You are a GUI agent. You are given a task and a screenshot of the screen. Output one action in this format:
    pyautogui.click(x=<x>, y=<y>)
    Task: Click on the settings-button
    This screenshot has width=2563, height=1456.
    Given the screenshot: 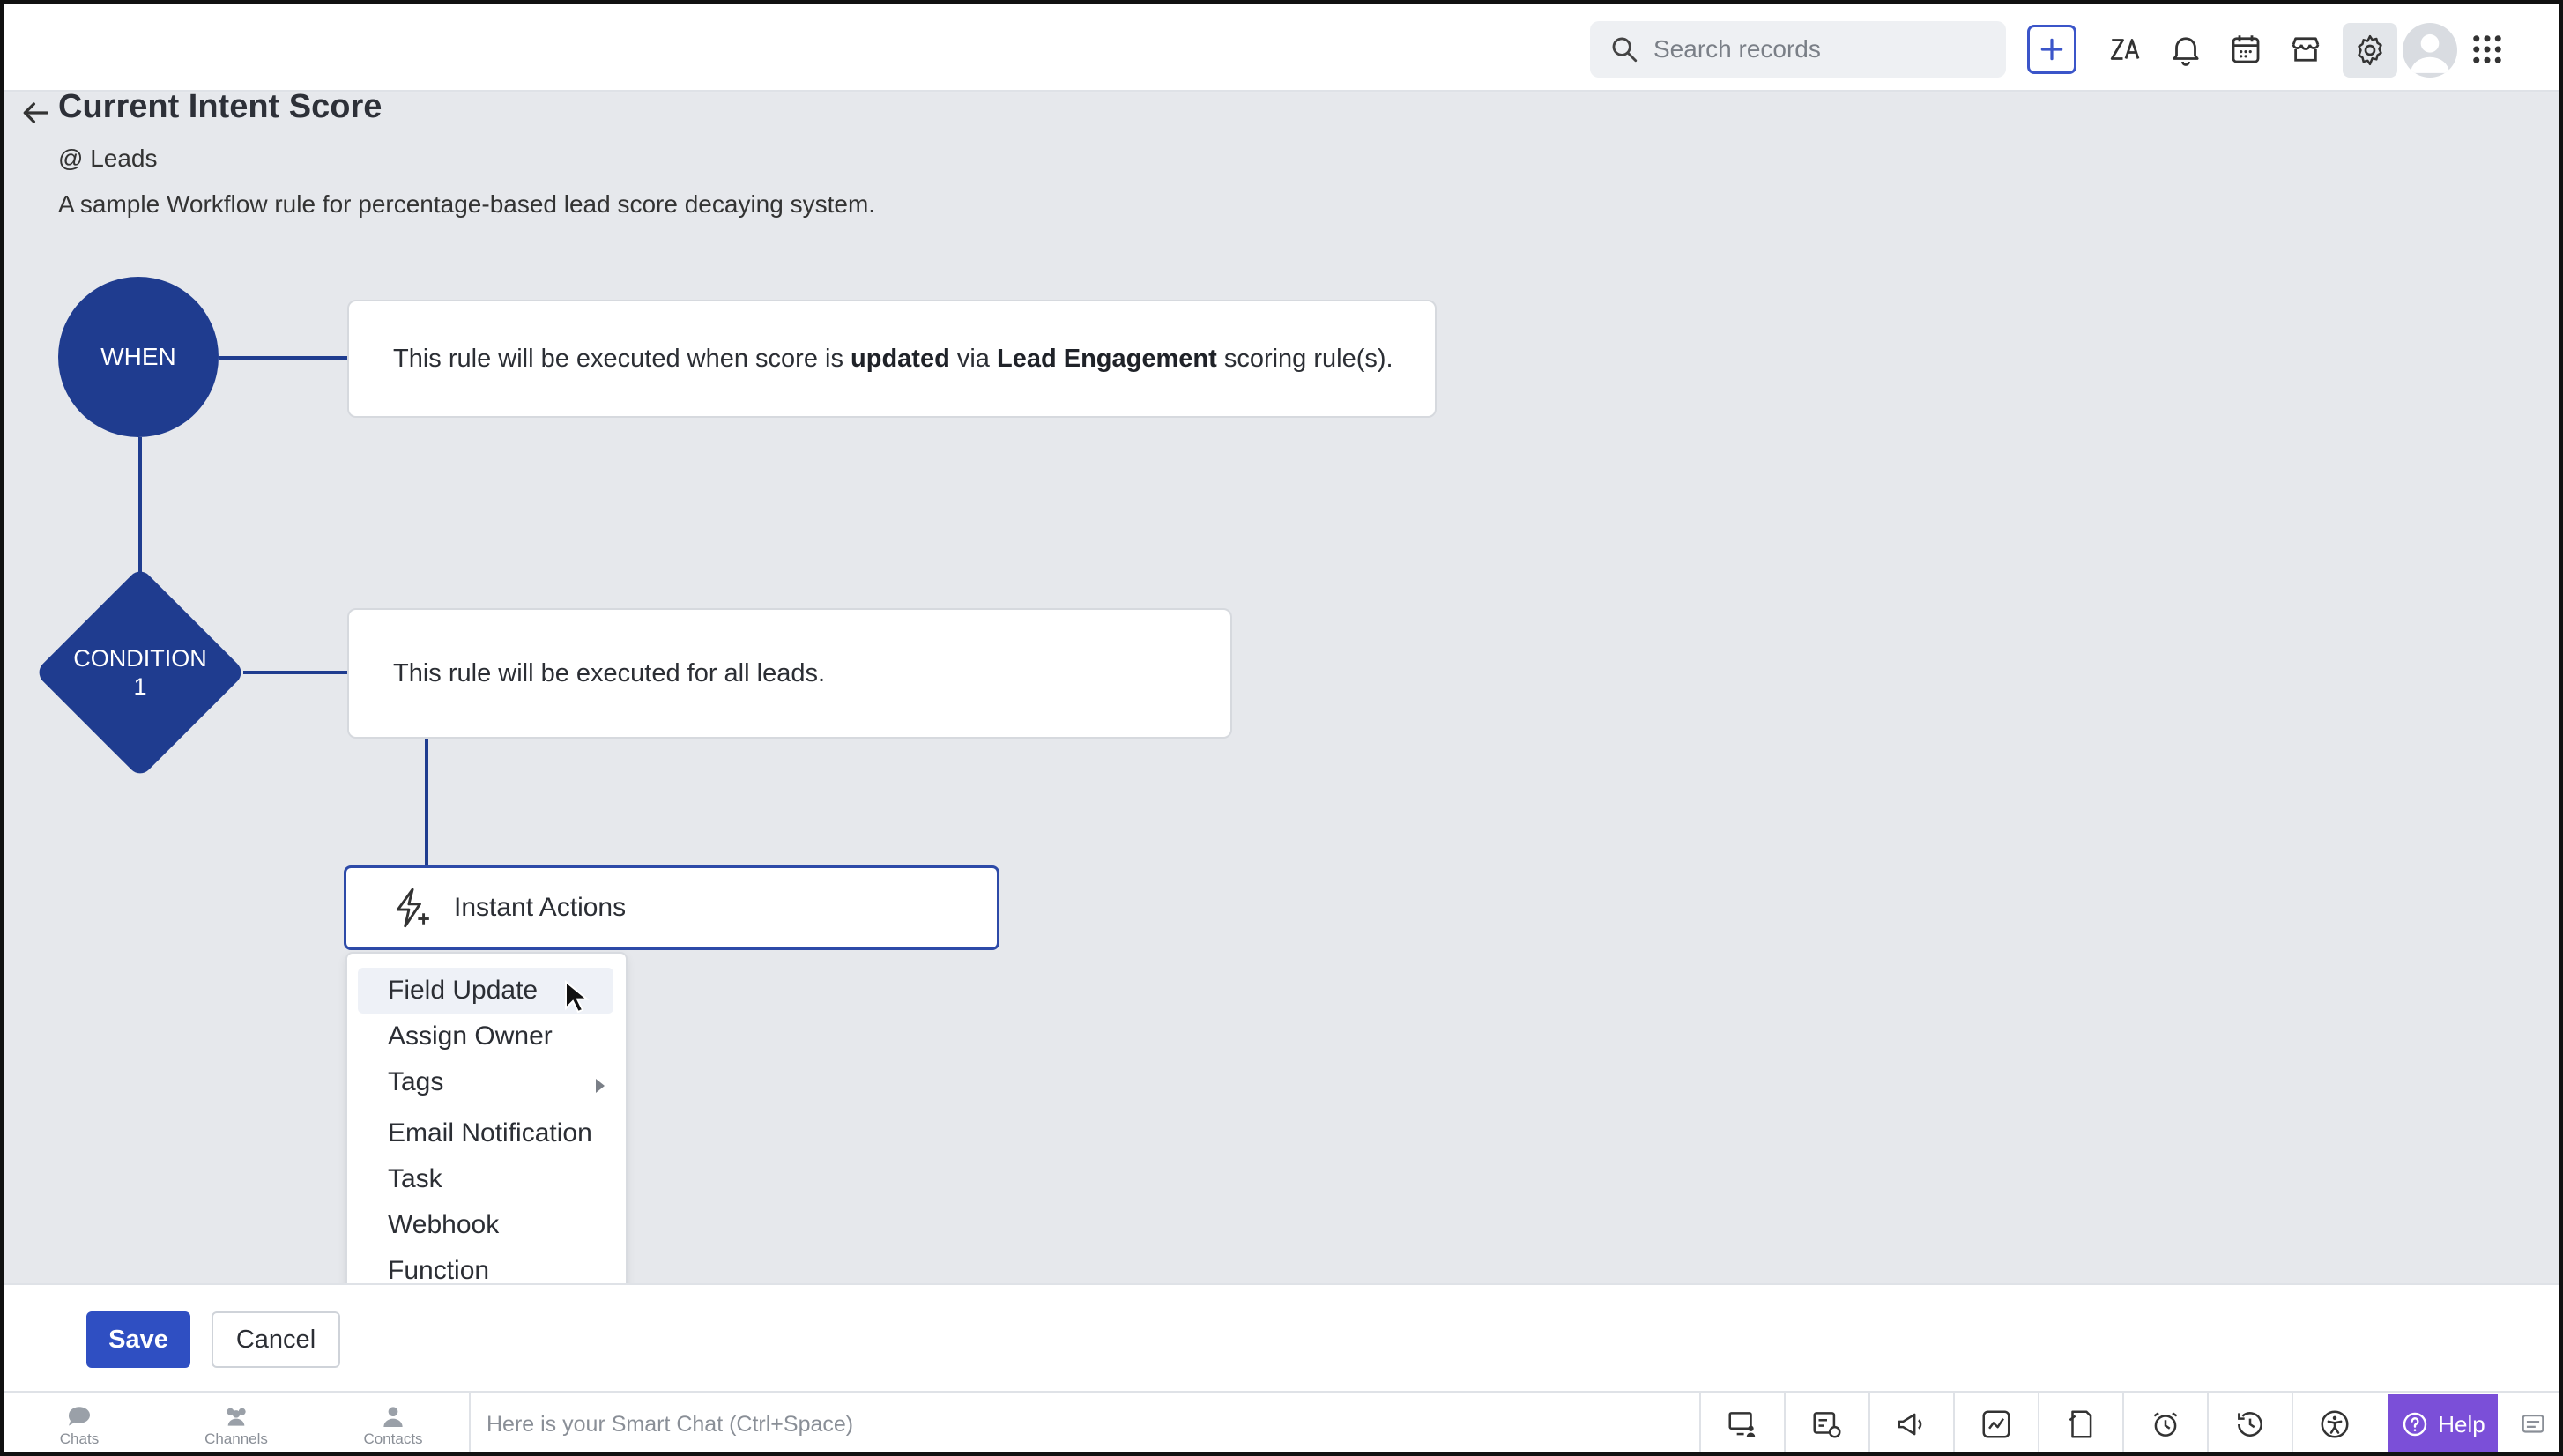 What is the action you would take?
    pyautogui.click(x=2370, y=50)
    